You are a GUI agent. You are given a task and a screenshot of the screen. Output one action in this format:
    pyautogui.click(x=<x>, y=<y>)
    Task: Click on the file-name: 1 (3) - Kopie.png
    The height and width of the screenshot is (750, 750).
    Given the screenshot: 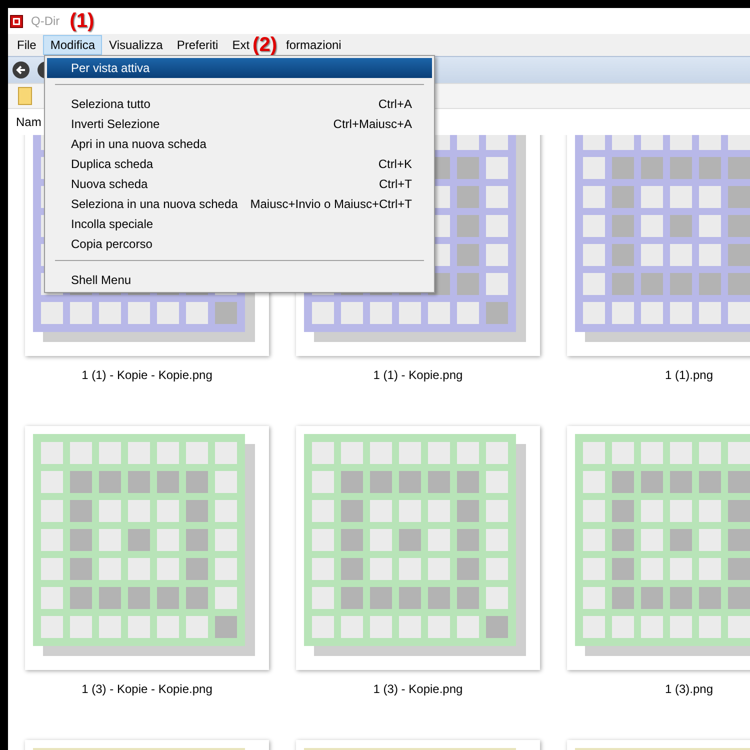 What is the action you would take?
    pyautogui.click(x=418, y=689)
    